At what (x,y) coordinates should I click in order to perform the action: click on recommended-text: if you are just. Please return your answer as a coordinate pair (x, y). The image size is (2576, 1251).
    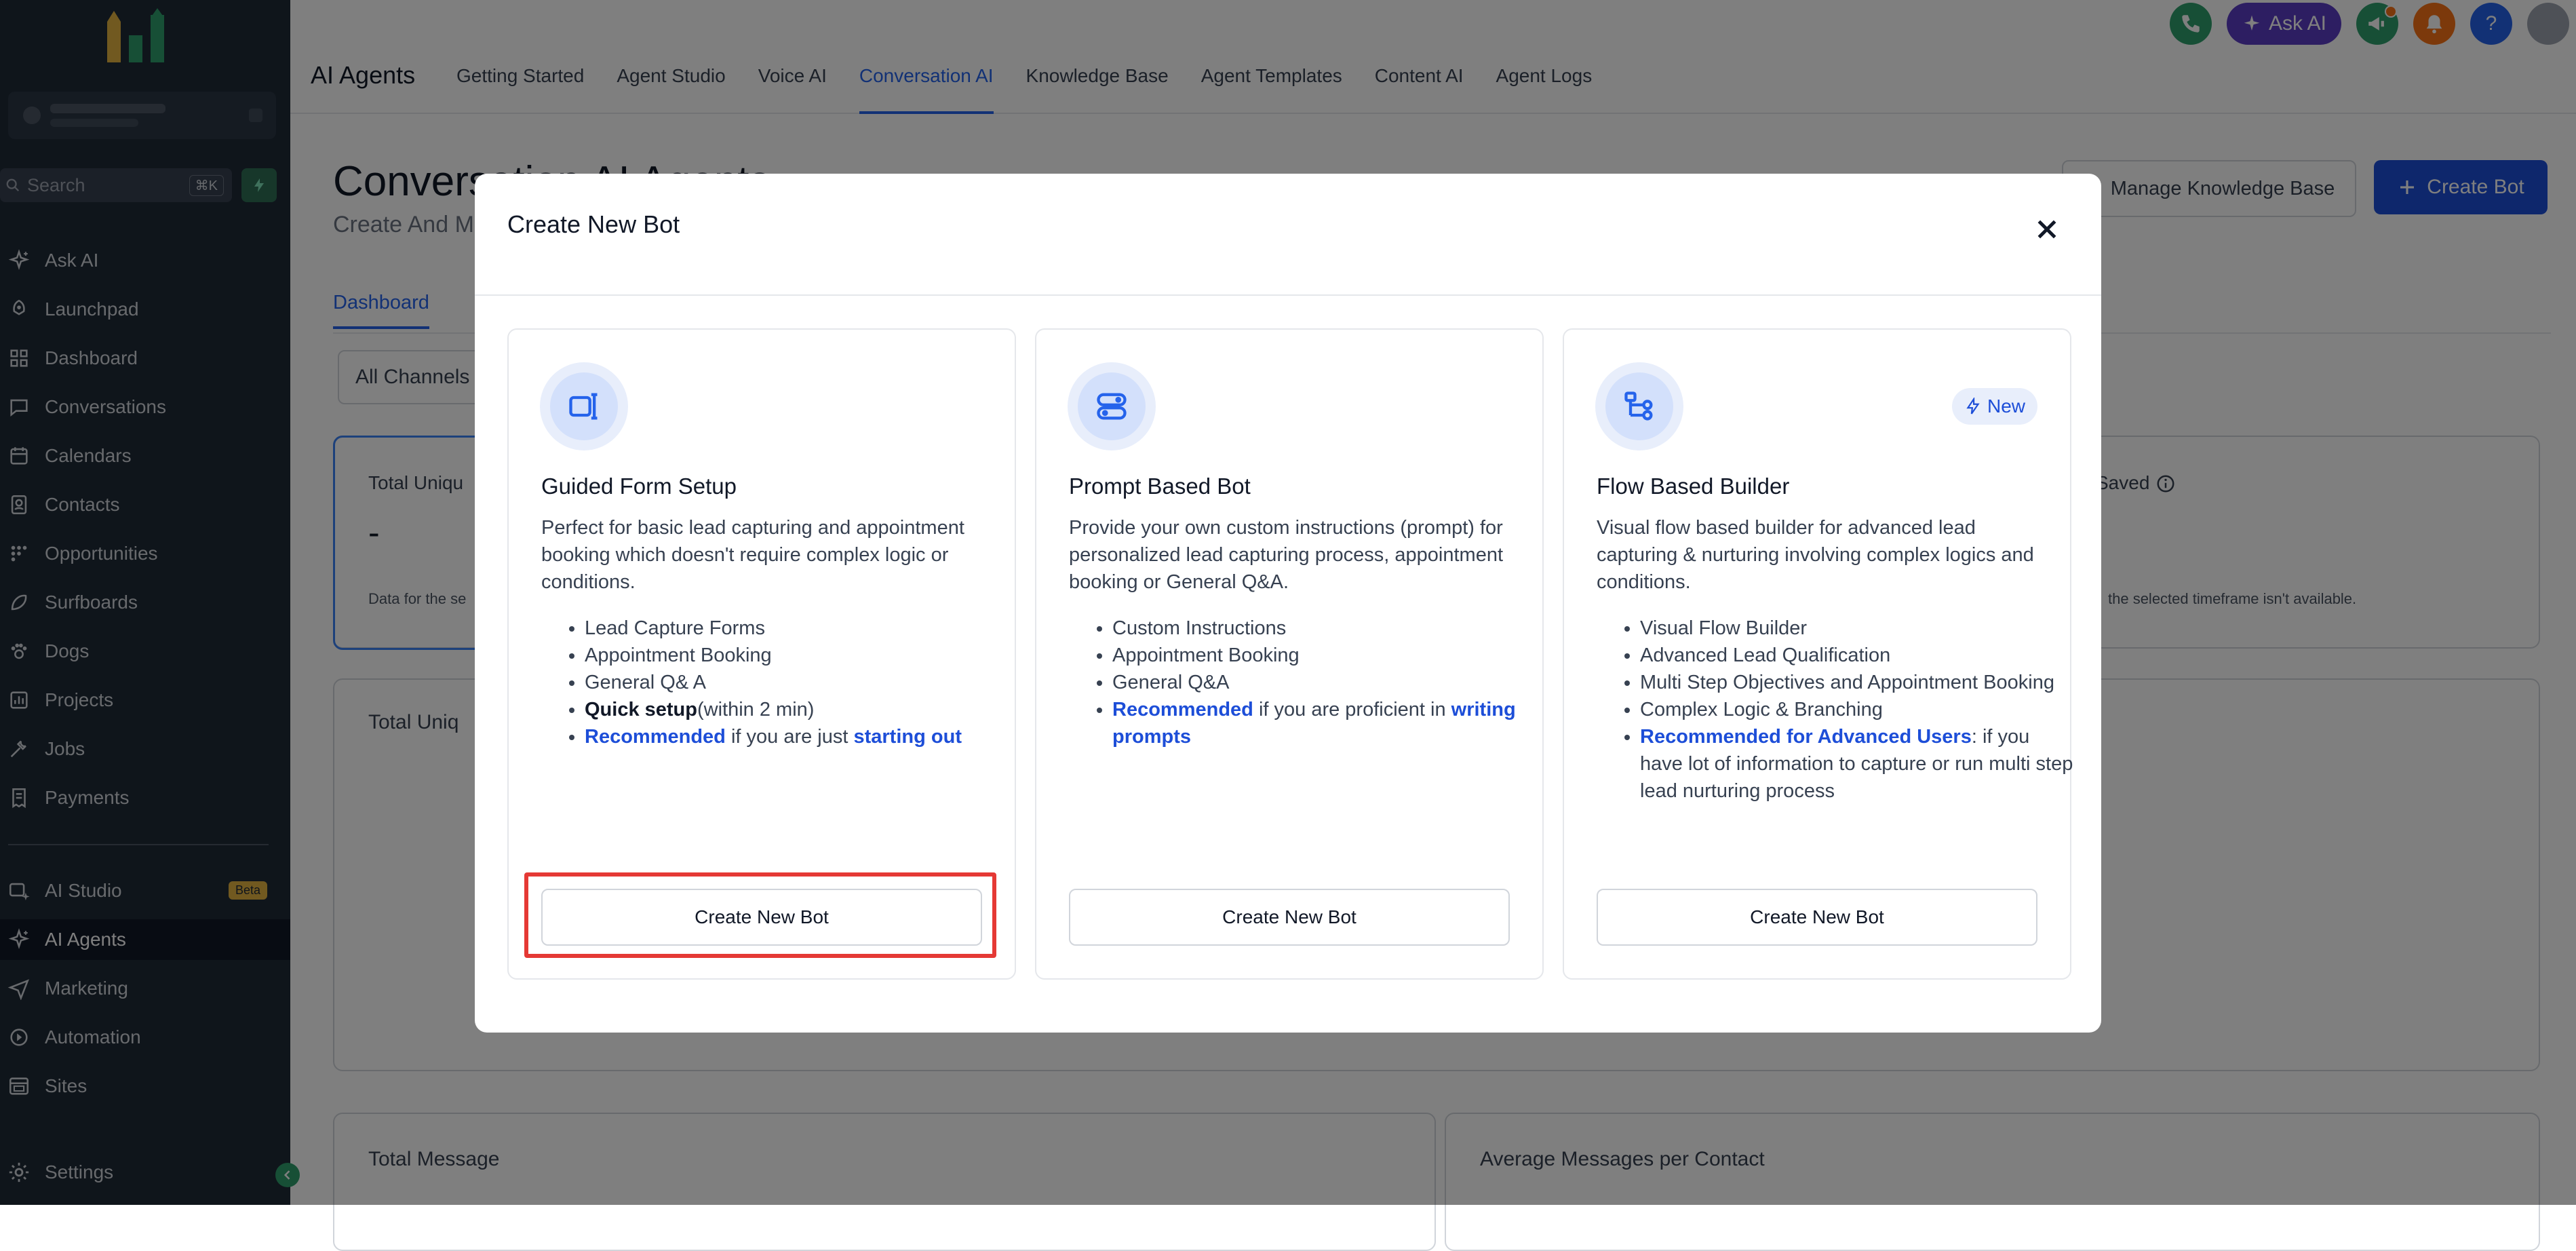
    Looking at the image, I should click on (789, 737).